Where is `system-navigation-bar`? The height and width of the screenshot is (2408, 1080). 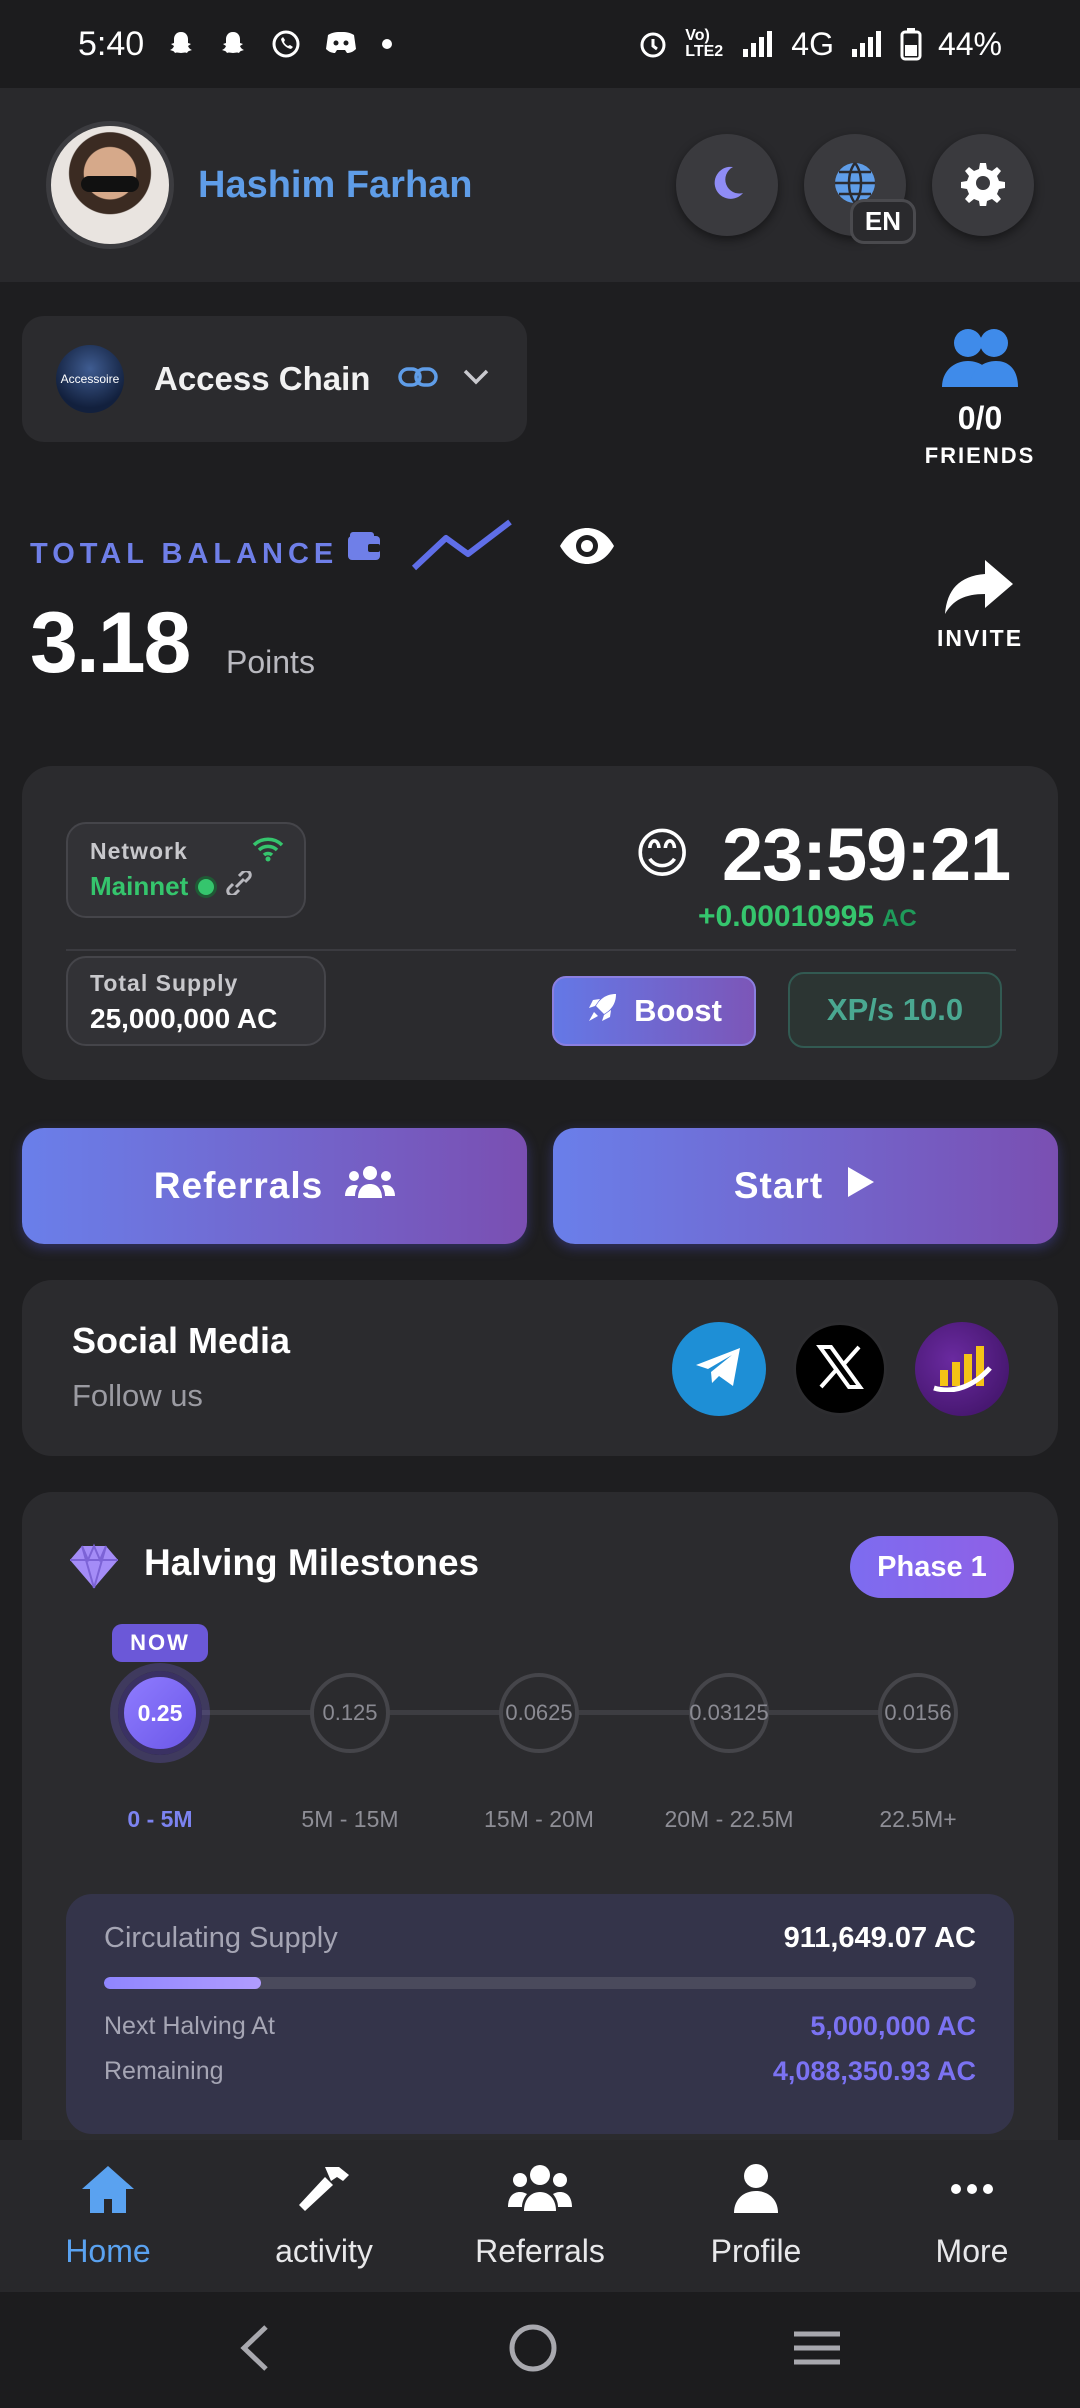 system-navigation-bar is located at coordinates (540, 2350).